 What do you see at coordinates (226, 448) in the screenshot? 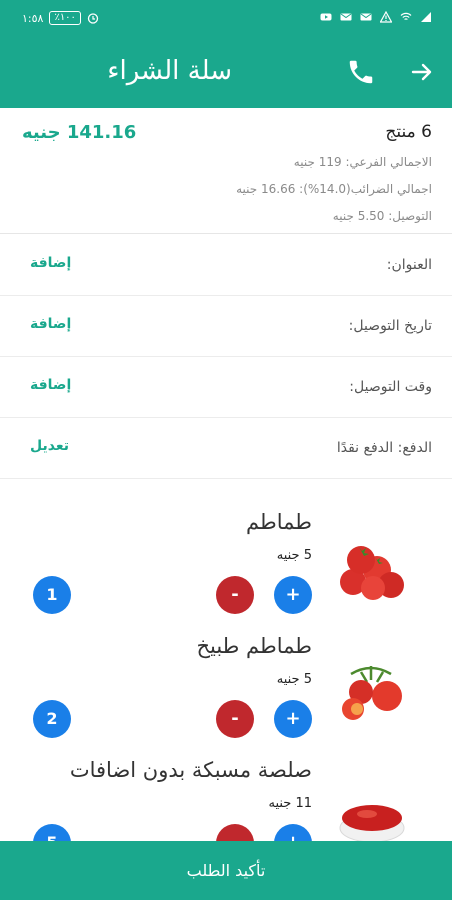
I see `payment-row: الدفع: الدفع نقدًا تعديل` at bounding box center [226, 448].